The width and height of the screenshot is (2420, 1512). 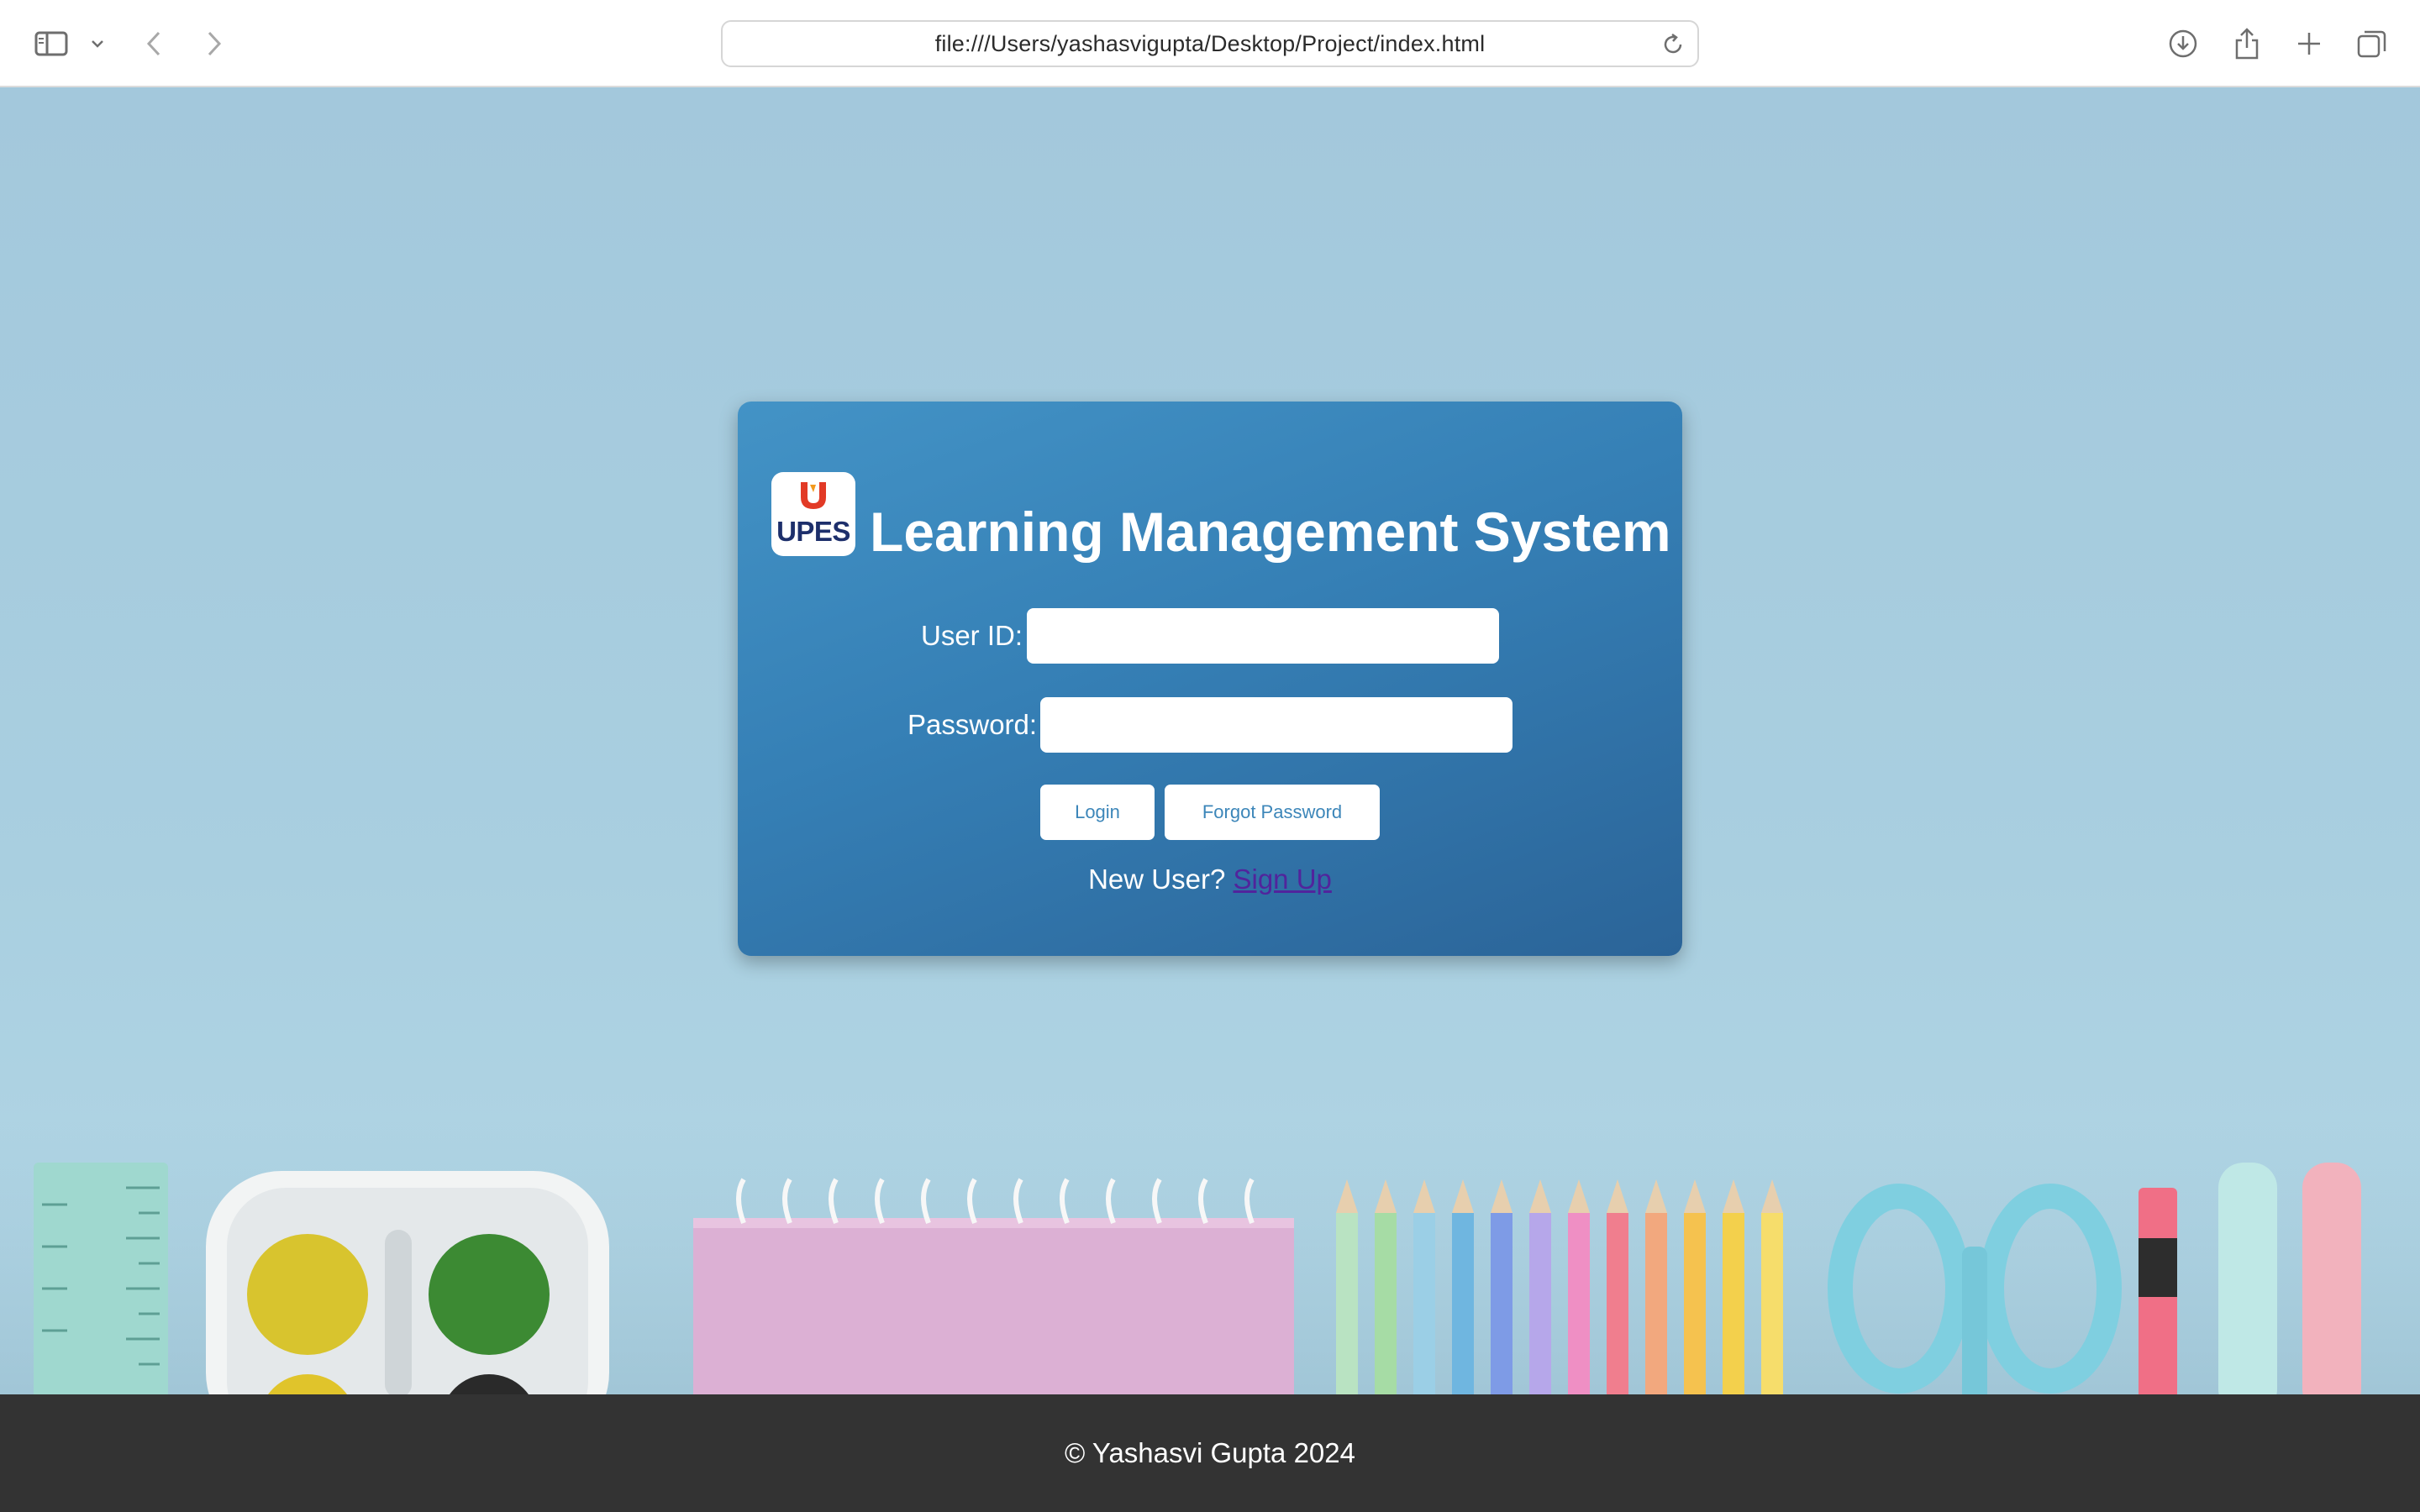 I want to click on upes-logo-text: UPES, so click(x=813, y=531).